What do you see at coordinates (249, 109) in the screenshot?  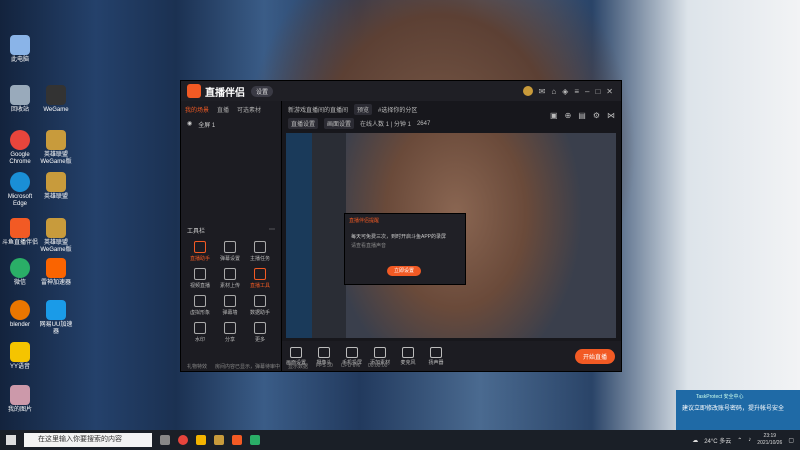 I see `tab-materials: 可选素材` at bounding box center [249, 109].